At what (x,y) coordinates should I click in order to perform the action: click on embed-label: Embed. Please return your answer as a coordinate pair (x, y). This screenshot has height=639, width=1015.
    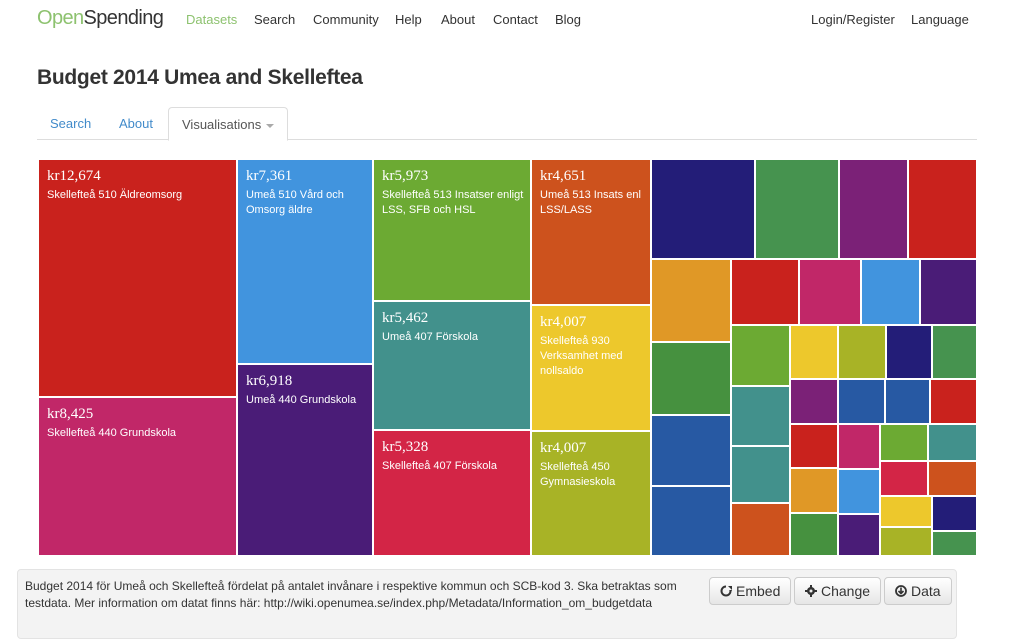
    Looking at the image, I should click on (758, 591).